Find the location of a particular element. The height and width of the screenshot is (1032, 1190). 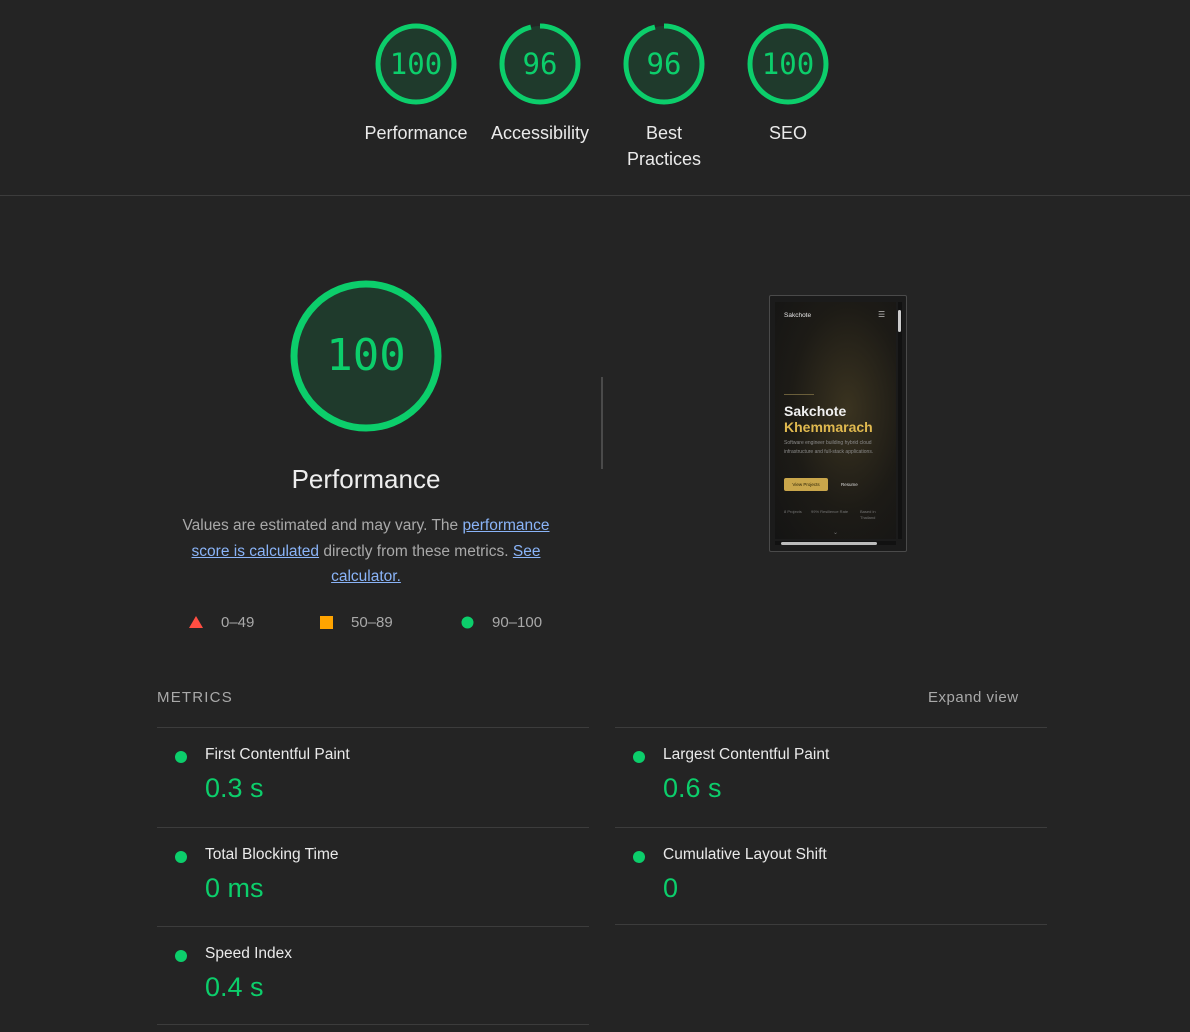

screenshot-primary-button: View Projects is located at coordinates (806, 484).